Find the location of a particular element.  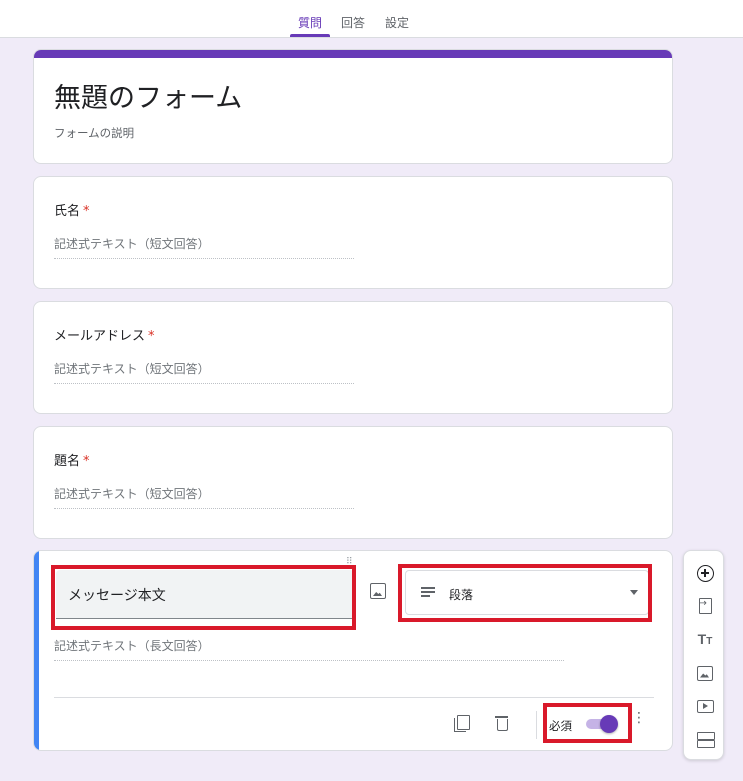

add-question-button is located at coordinates (705, 573).